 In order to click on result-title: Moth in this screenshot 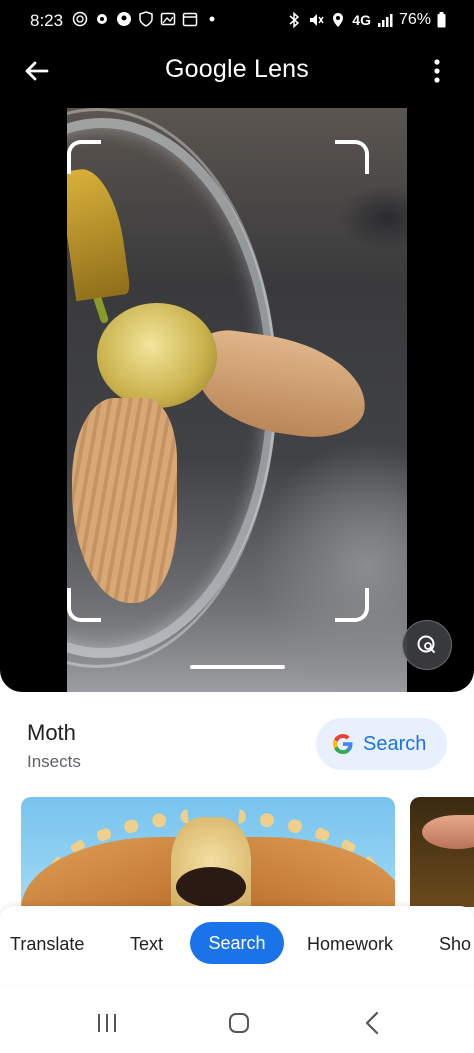, I will do `click(51, 732)`.